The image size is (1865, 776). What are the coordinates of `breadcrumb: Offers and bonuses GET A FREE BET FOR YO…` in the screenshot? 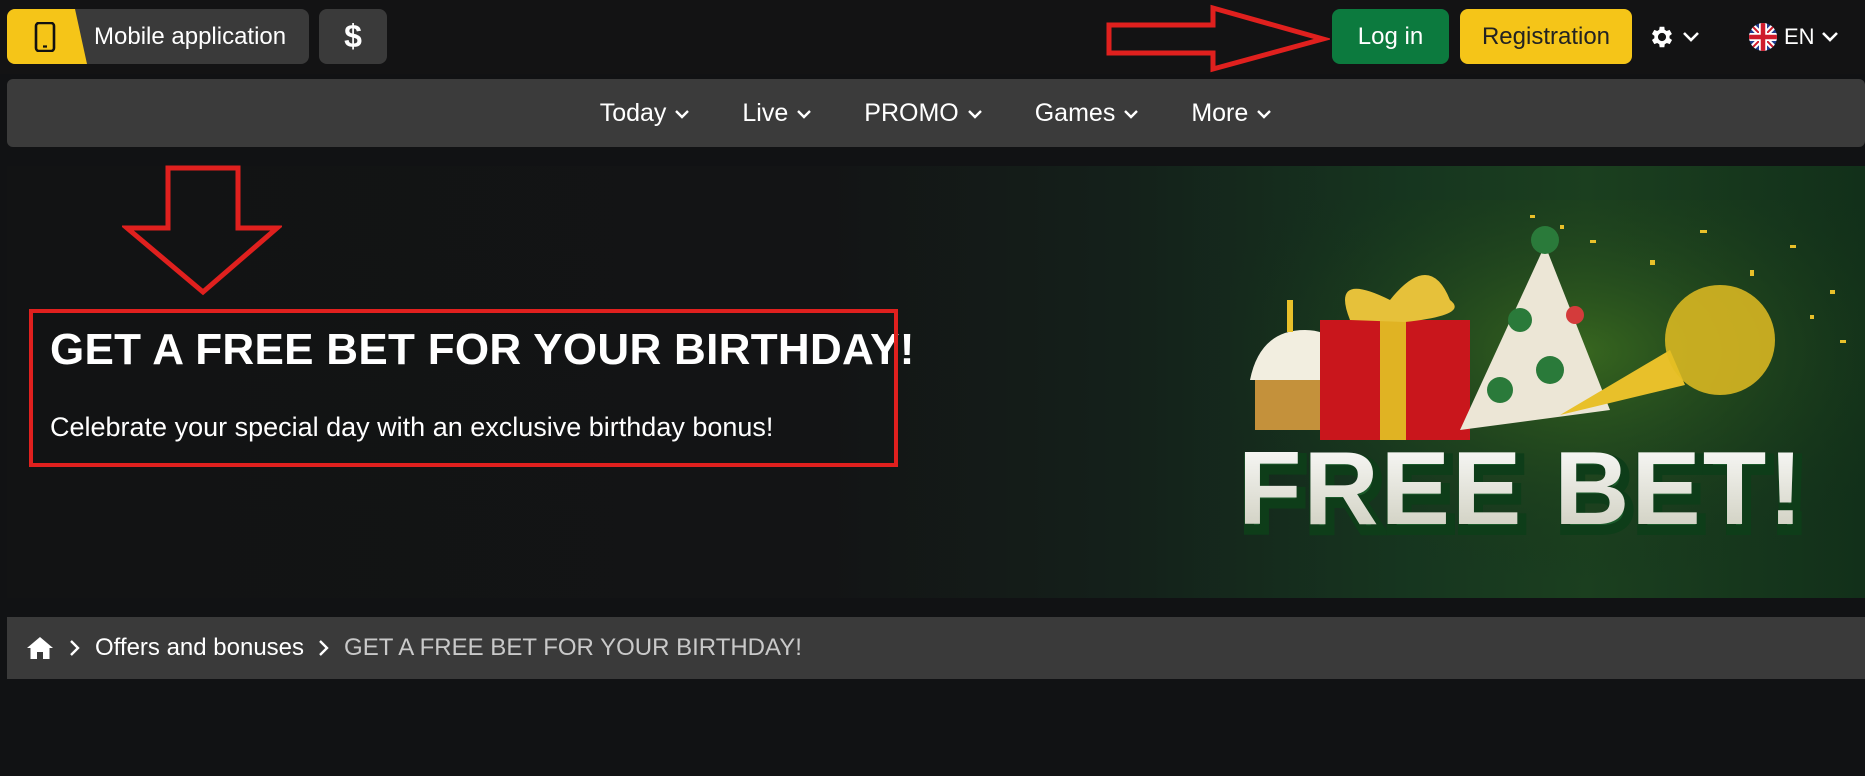 It's located at (936, 648).